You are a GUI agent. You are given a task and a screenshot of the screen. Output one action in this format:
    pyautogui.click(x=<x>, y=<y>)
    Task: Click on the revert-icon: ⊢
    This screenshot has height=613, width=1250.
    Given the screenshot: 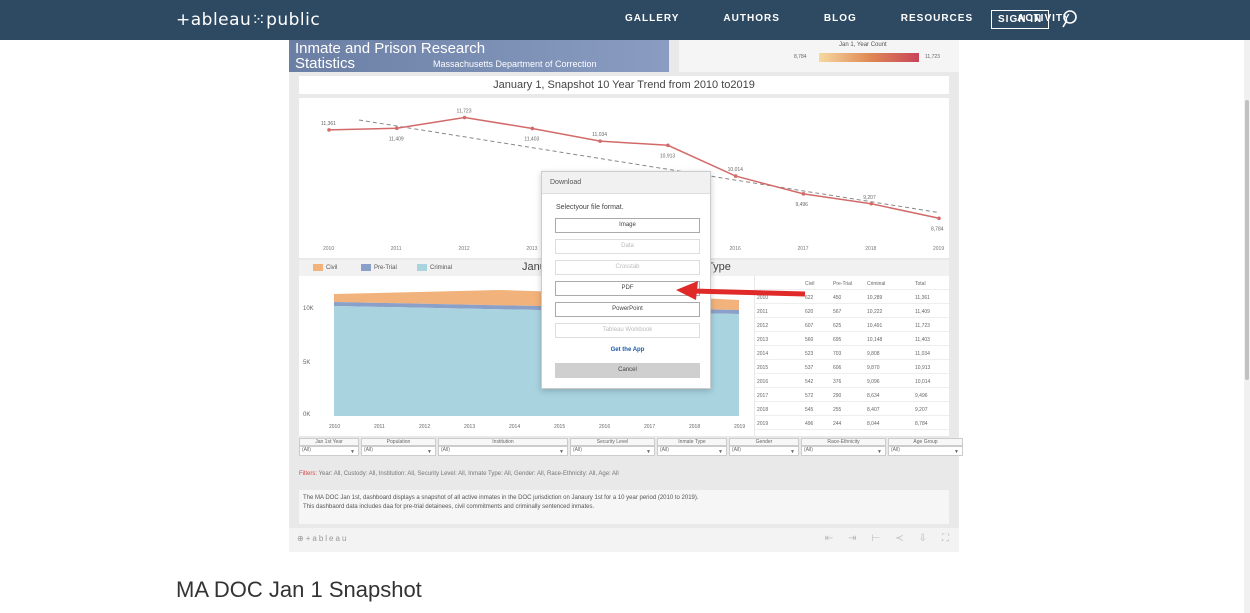 What is the action you would take?
    pyautogui.click(x=876, y=538)
    